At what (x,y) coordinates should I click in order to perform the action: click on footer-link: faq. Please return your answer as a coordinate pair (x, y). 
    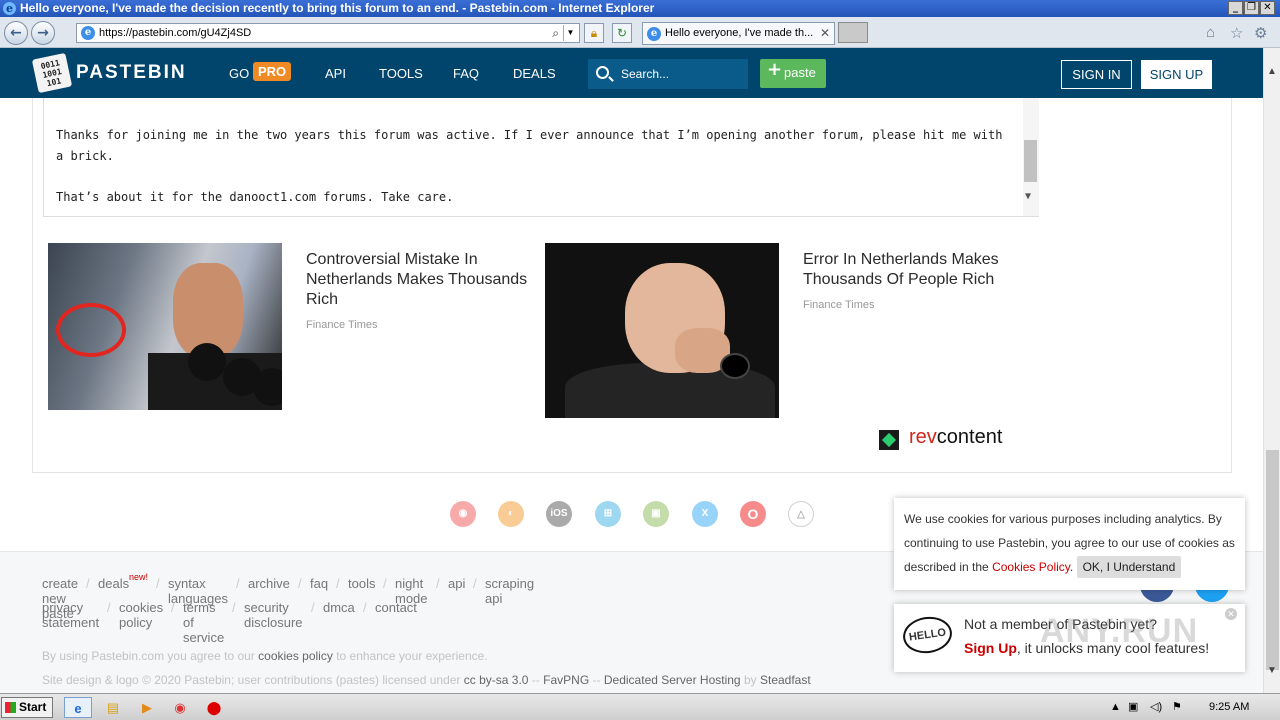
    Looking at the image, I should click on (319, 583).